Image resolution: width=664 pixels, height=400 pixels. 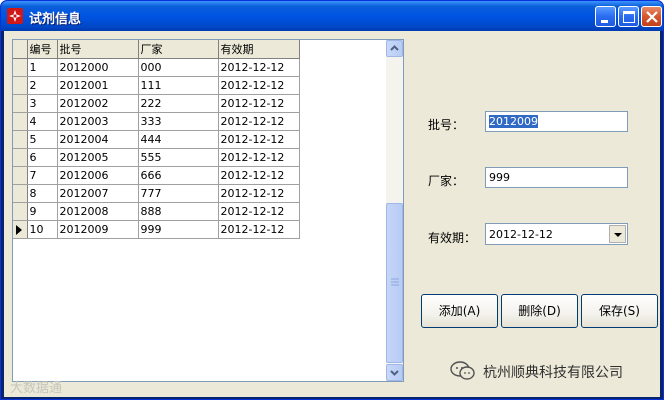 I want to click on chevron-up-icon, so click(x=394, y=48).